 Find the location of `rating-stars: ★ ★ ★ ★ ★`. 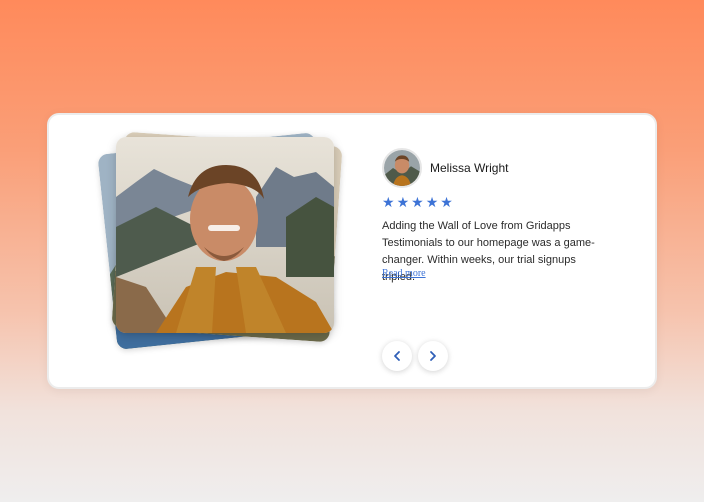

rating-stars: ★ ★ ★ ★ ★ is located at coordinates (417, 202).